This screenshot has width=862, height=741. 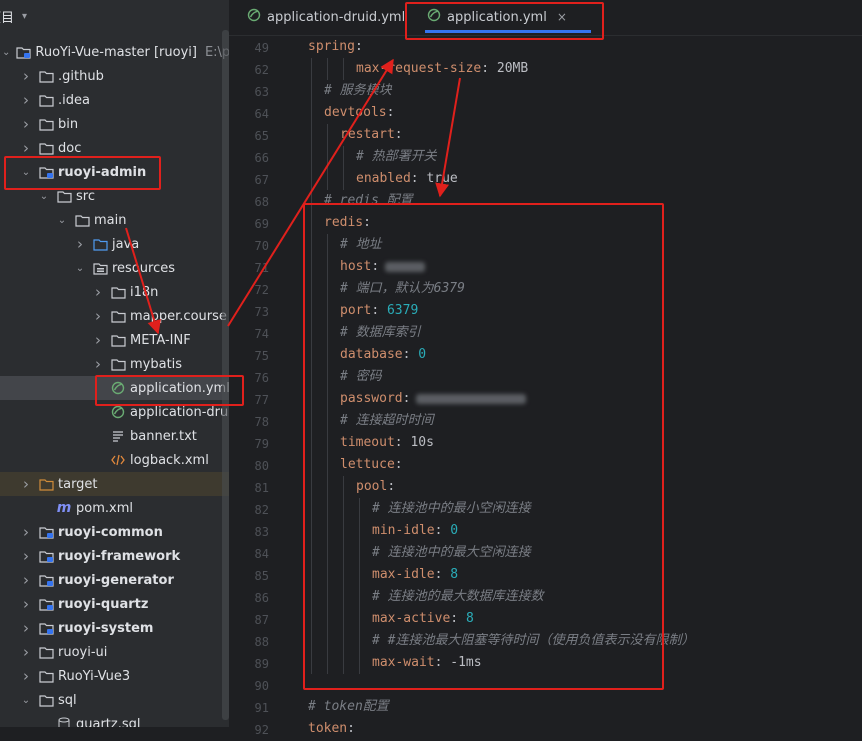 What do you see at coordinates (331, 729) in the screenshot?
I see `code-line: token:` at bounding box center [331, 729].